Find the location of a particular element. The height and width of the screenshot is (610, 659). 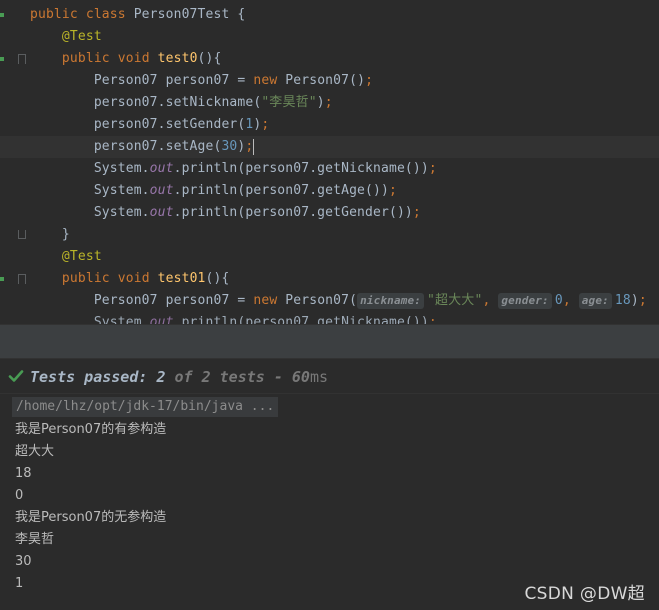

test-status-text: Tests passed: 2 of 2 tests - 60ms is located at coordinates (179, 377).